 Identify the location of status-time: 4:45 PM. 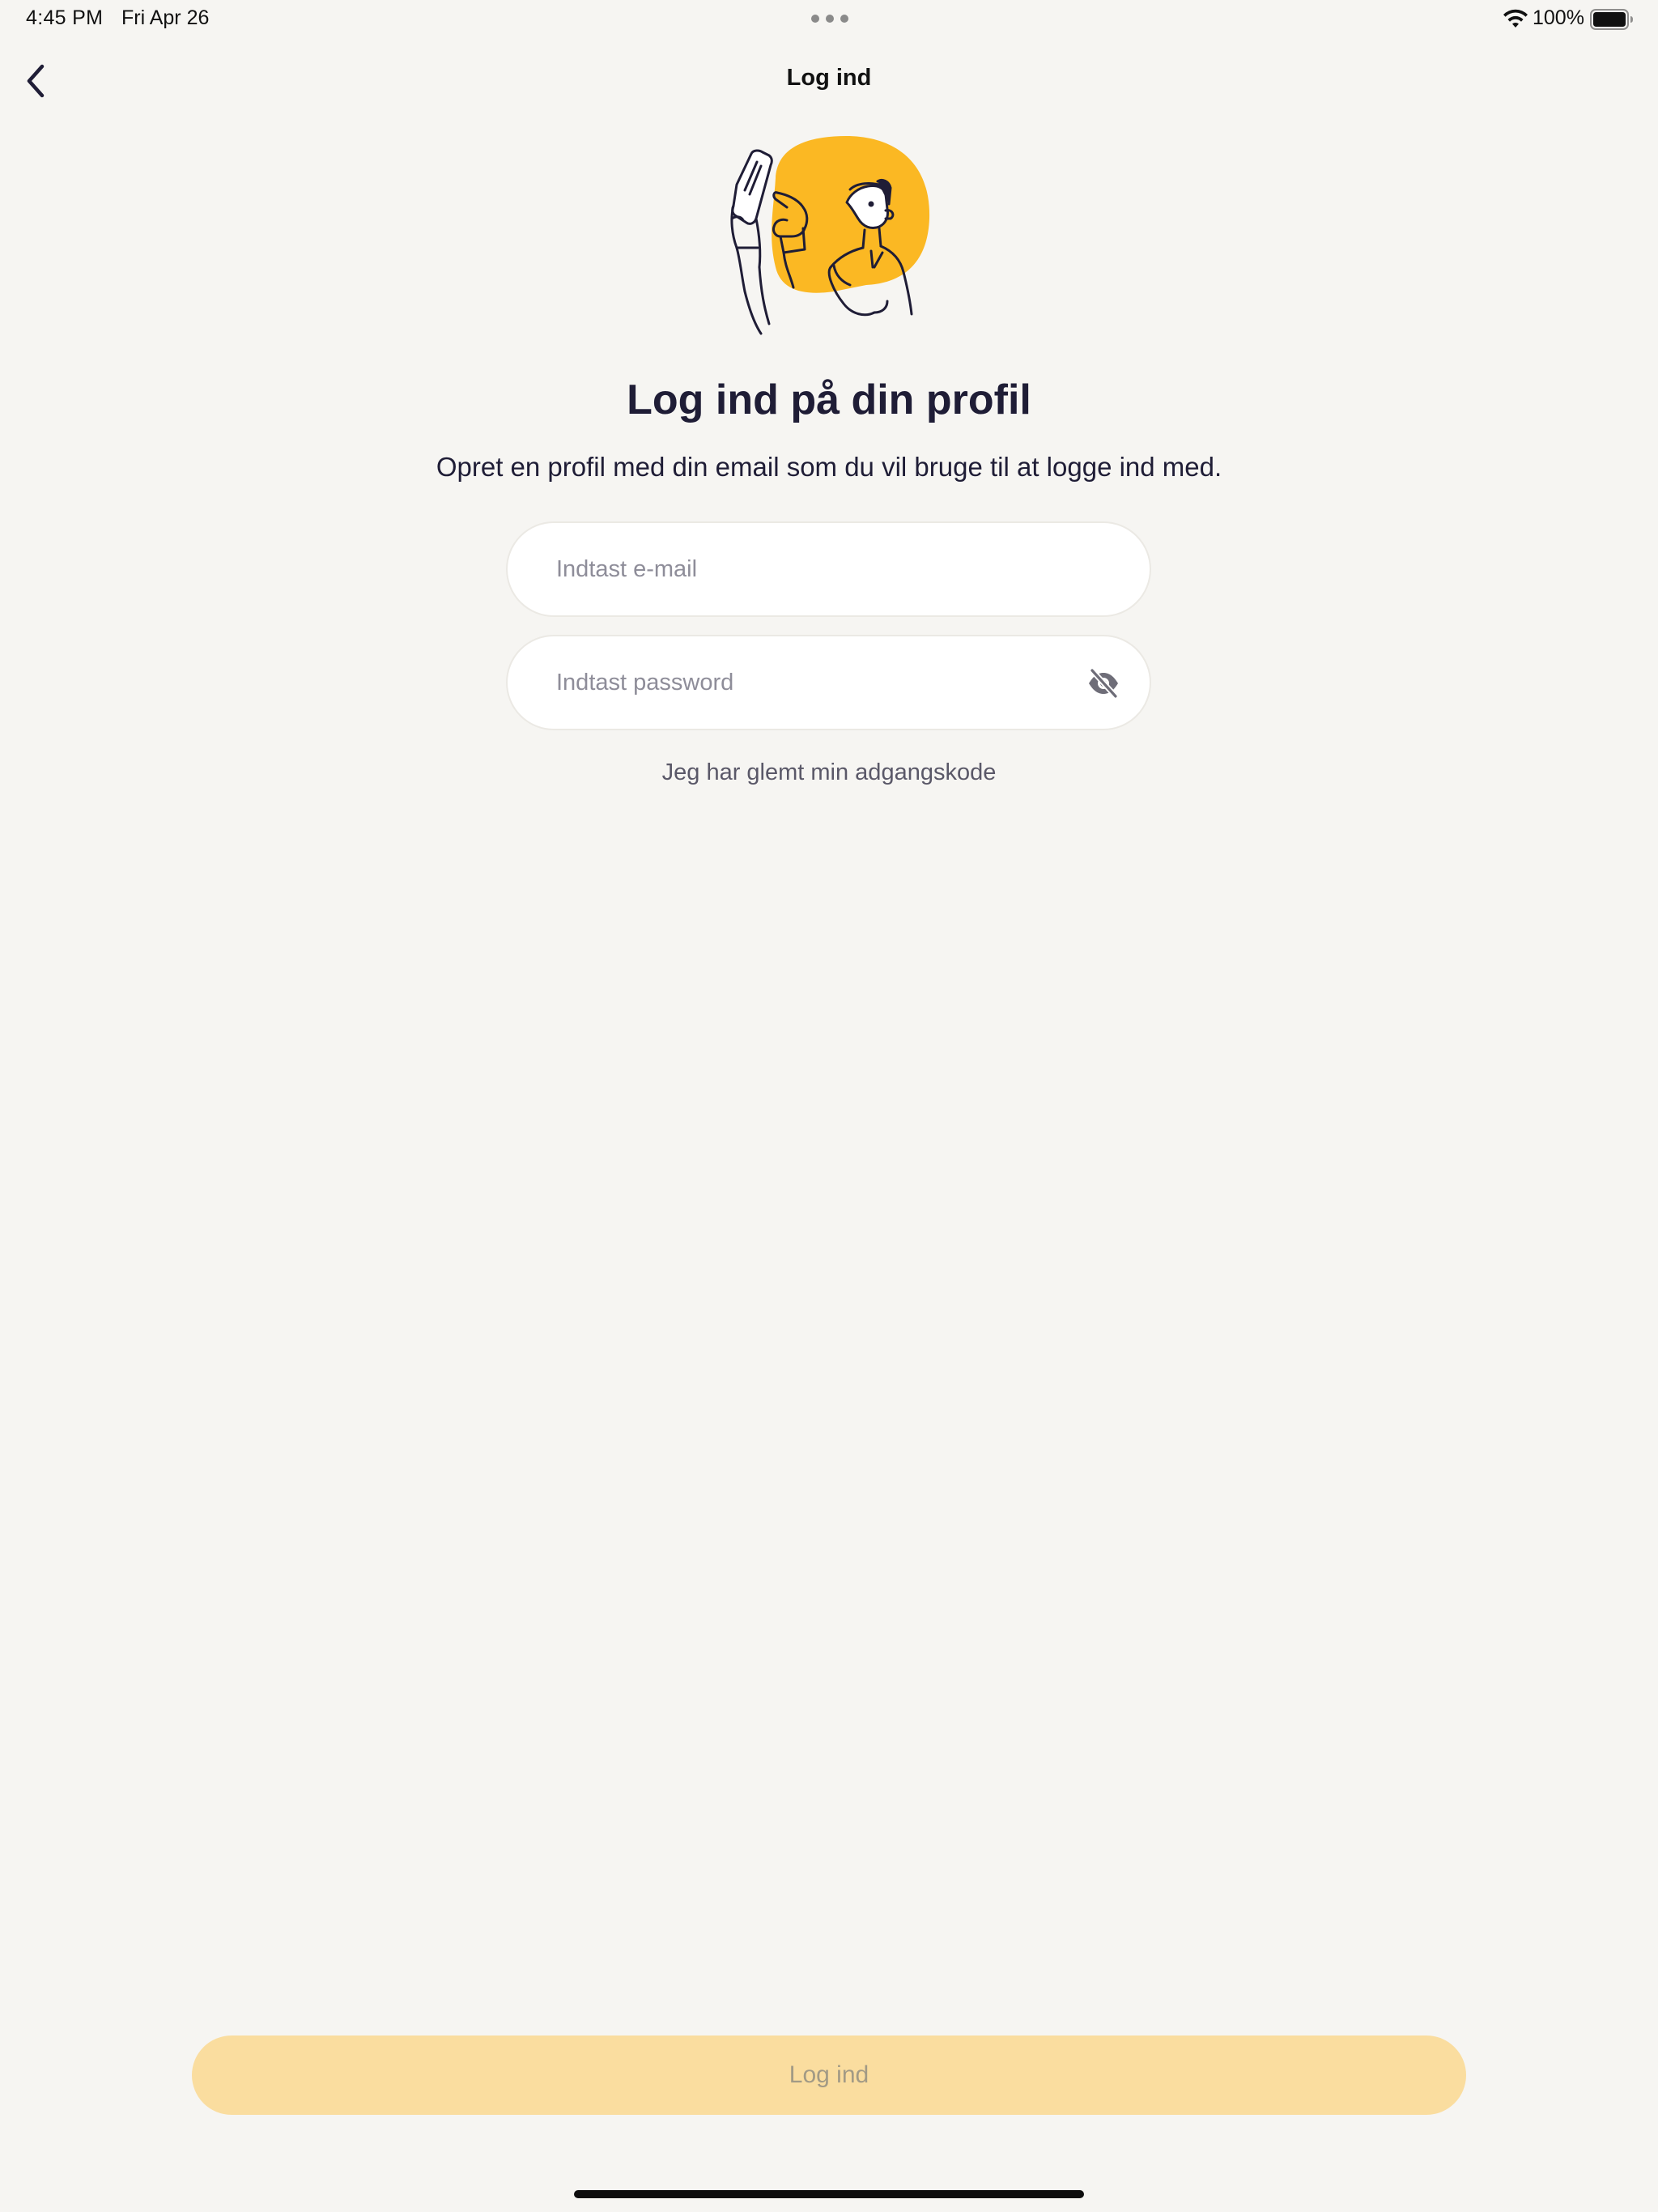
(65, 18).